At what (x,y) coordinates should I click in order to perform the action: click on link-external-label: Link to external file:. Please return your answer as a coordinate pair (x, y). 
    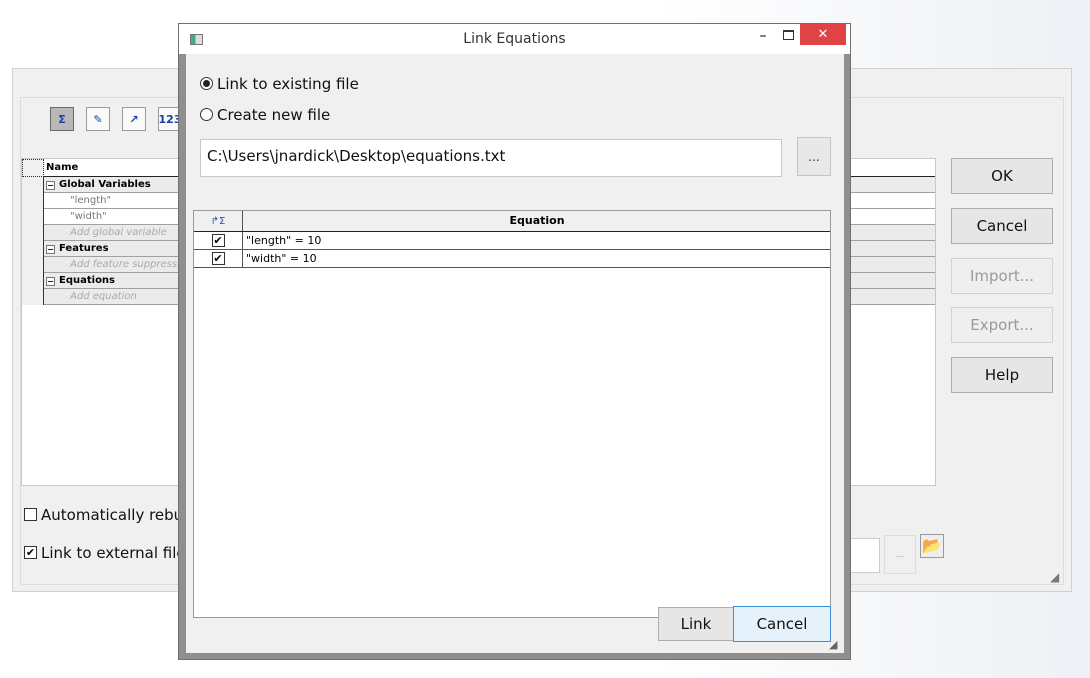
    Looking at the image, I should click on (116, 553).